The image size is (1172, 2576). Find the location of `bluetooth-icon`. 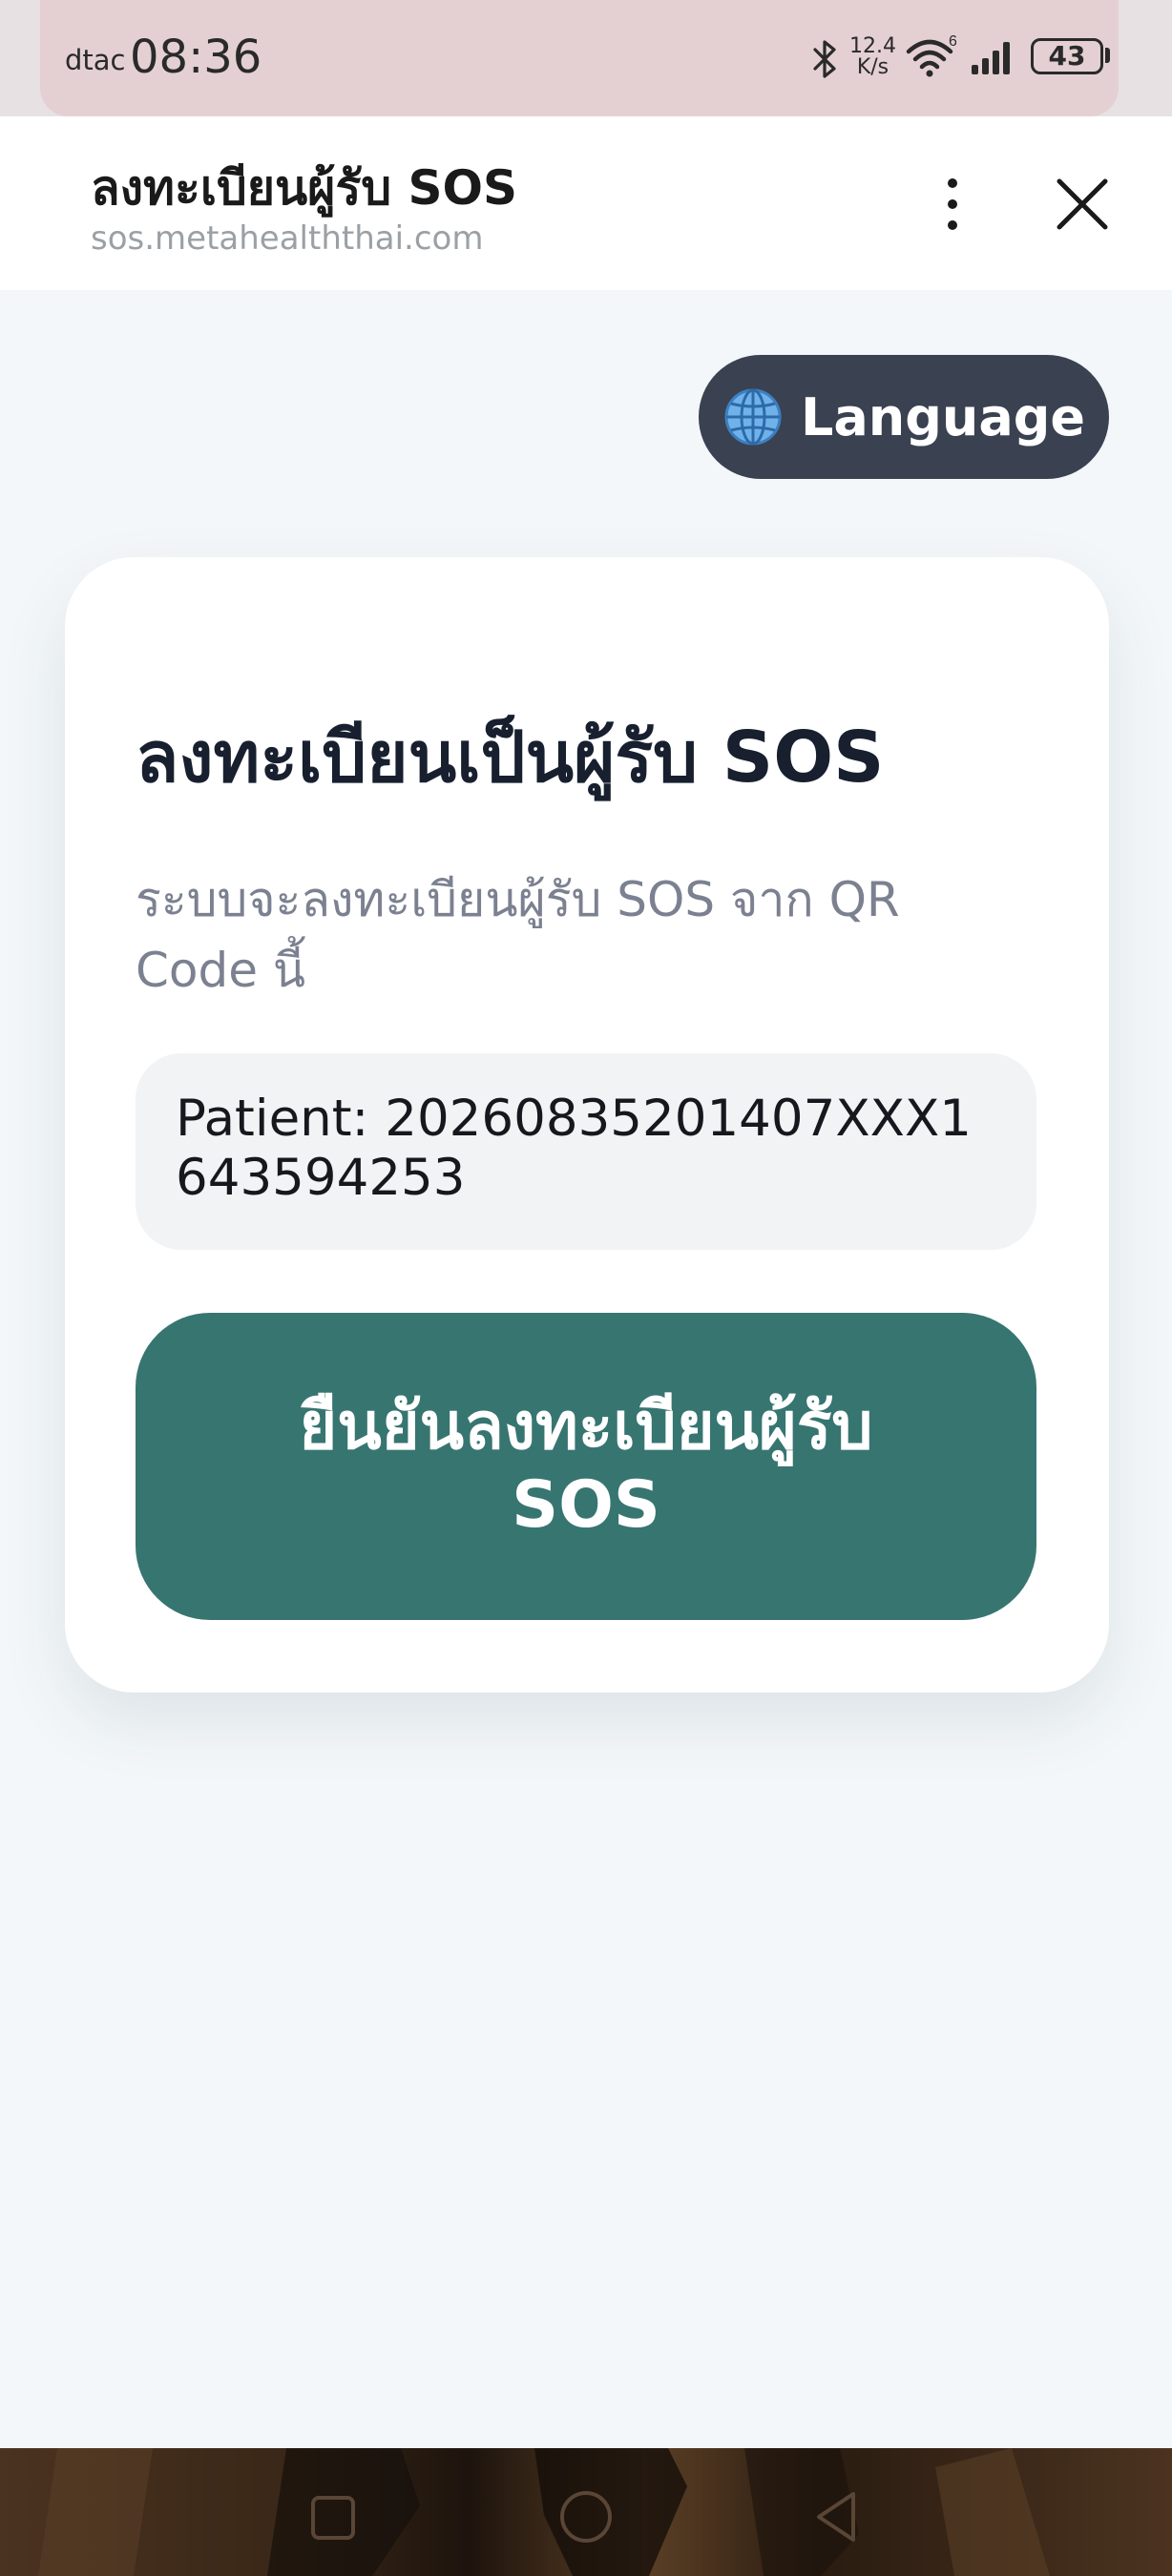

bluetooth-icon is located at coordinates (824, 59).